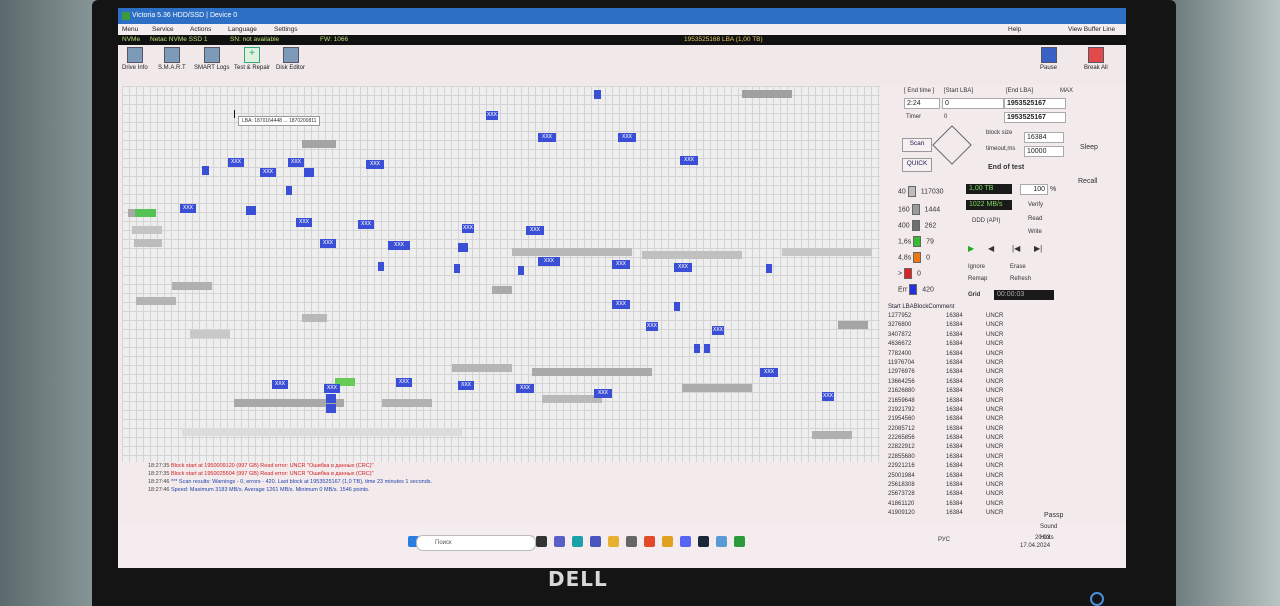 Image resolution: width=1280 pixels, height=606 pixels. What do you see at coordinates (541, 541) in the screenshot?
I see `task-view-icon` at bounding box center [541, 541].